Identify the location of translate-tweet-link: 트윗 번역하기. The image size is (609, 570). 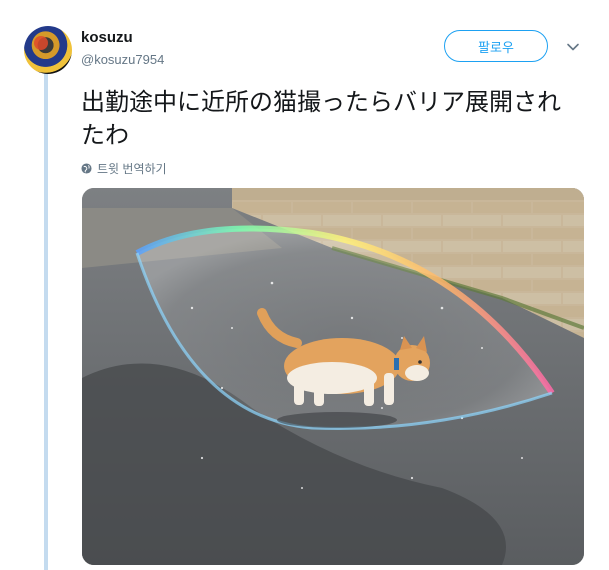
(124, 168).